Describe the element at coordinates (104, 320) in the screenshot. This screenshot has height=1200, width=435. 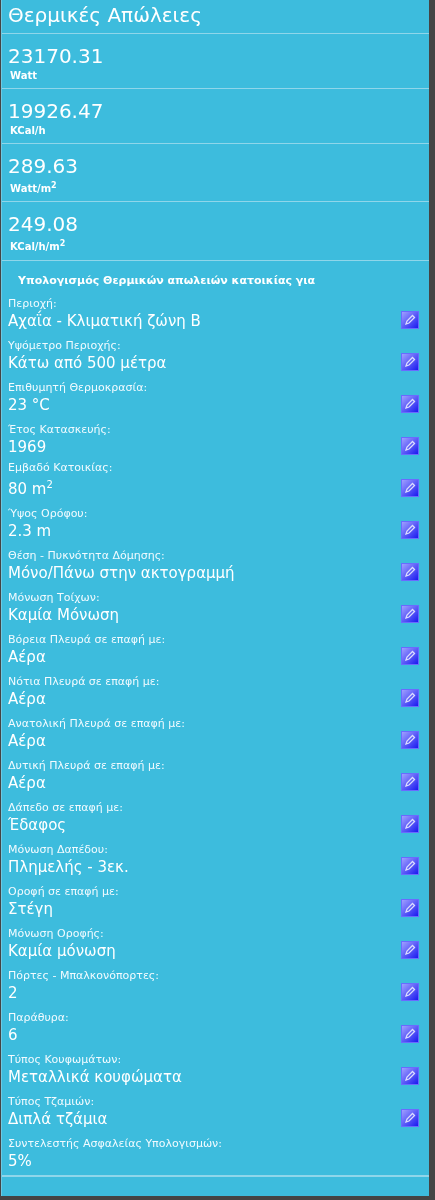
I see `field-value: Αχαΐα - Κλιματική ζώνη Β` at that location.